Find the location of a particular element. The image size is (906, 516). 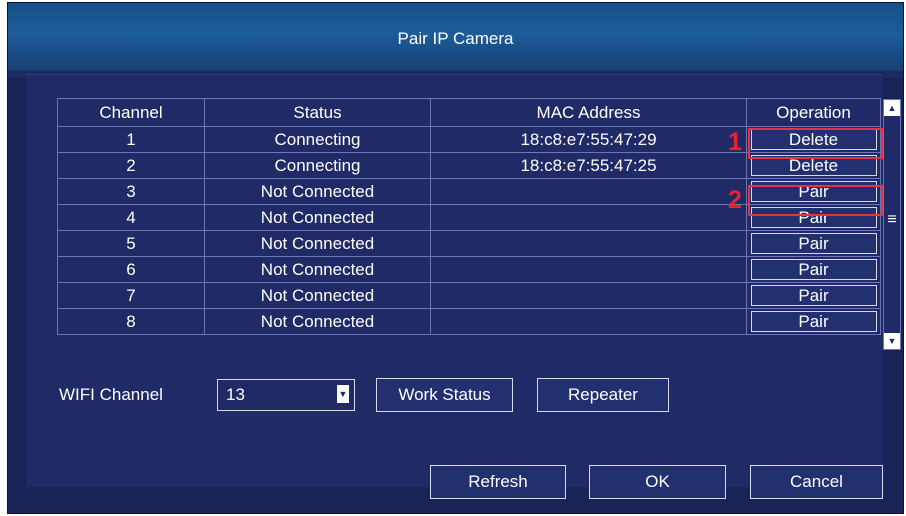

column-header-status: Status is located at coordinates (317, 112).